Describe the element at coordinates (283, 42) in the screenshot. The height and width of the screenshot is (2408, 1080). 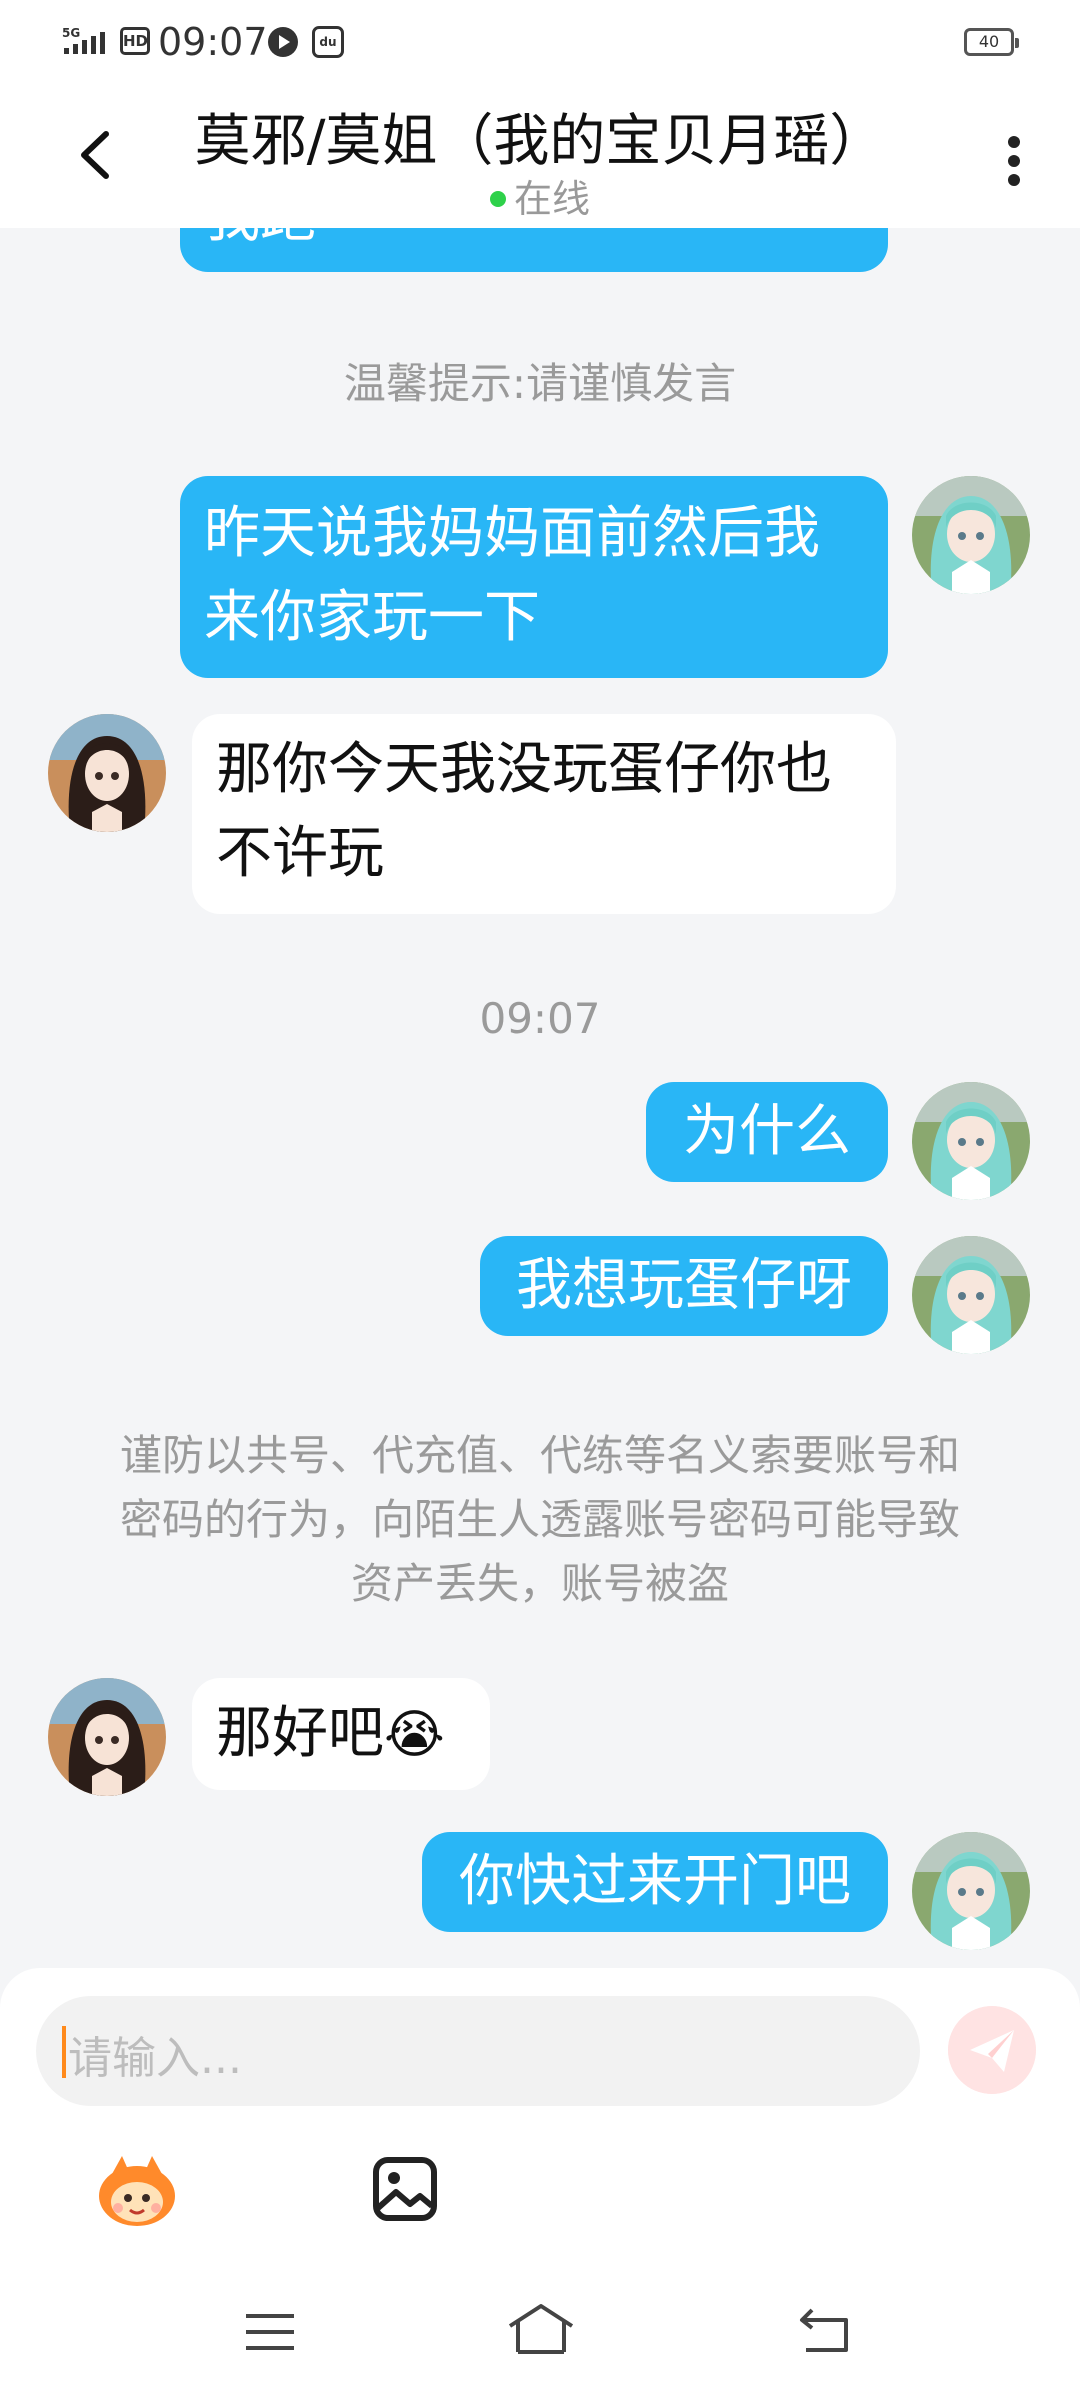
I see `notification-play-icon` at that location.